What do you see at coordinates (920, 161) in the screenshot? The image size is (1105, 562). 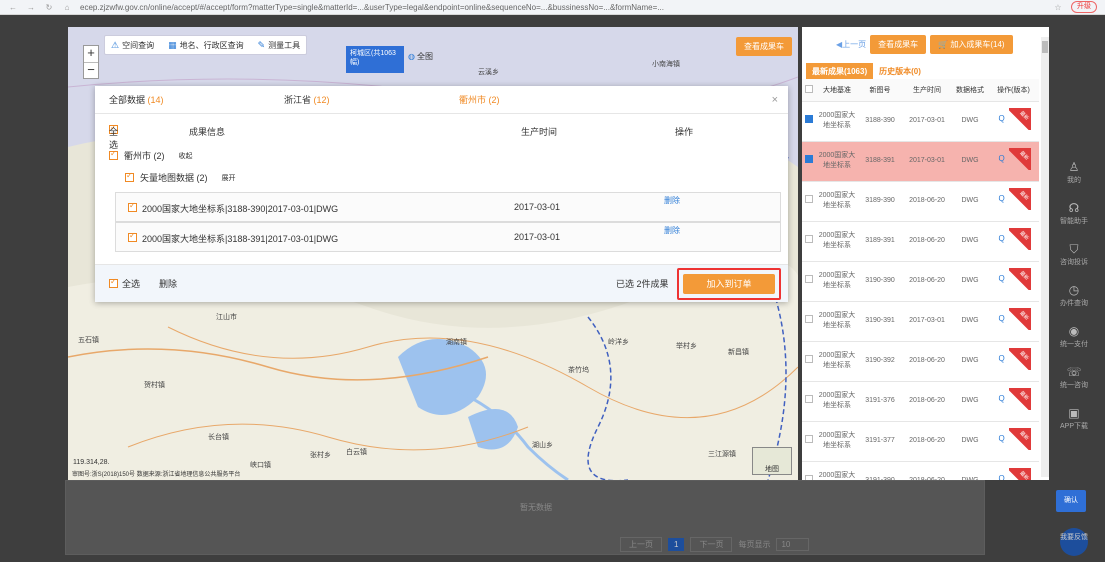 I see `result-row: 2000国家大地坐标系 3188-391 2017-03-01 DWG Q 最新` at bounding box center [920, 161].